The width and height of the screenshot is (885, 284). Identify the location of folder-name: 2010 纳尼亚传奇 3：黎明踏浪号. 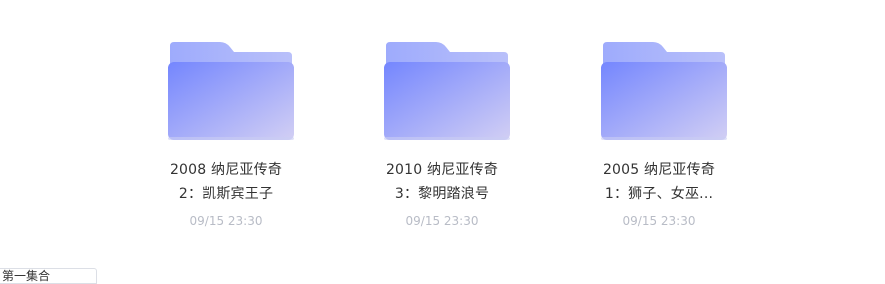
(442, 182).